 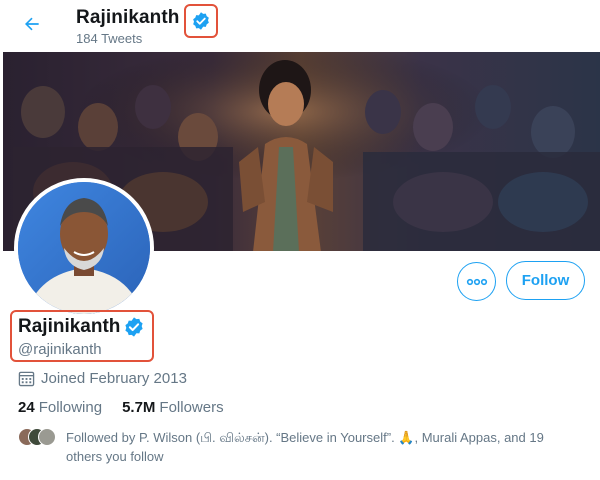 I want to click on following-label: Following, so click(x=70, y=407).